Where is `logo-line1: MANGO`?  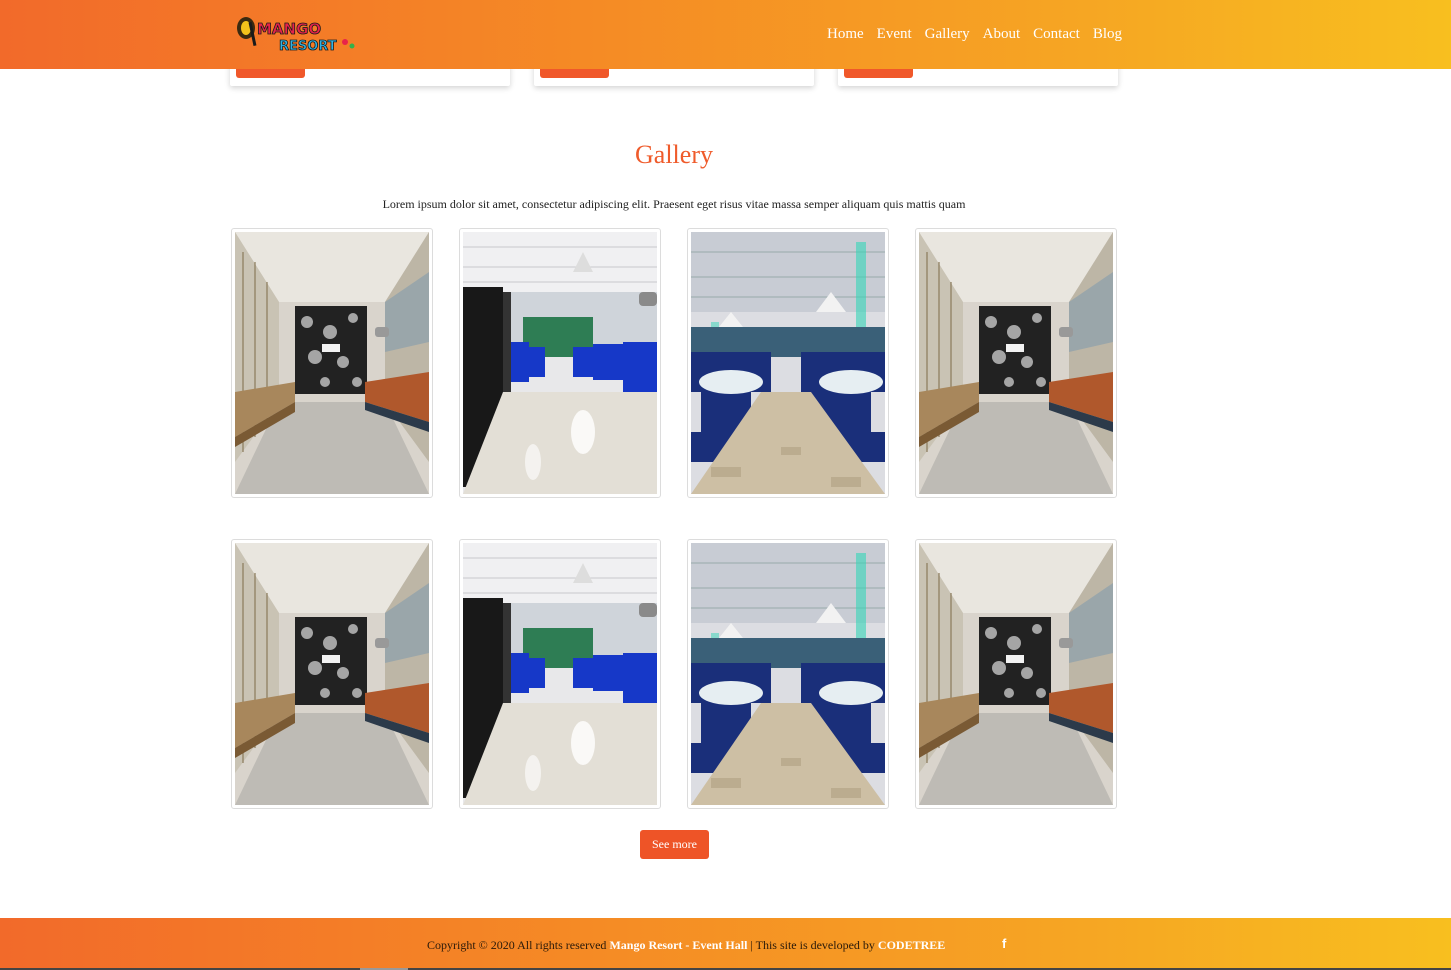 logo-line1: MANGO is located at coordinates (289, 29).